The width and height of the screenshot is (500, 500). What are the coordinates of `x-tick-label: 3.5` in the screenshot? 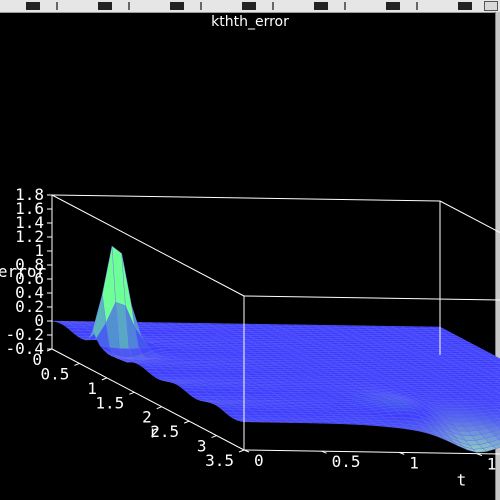 It's located at (219, 460).